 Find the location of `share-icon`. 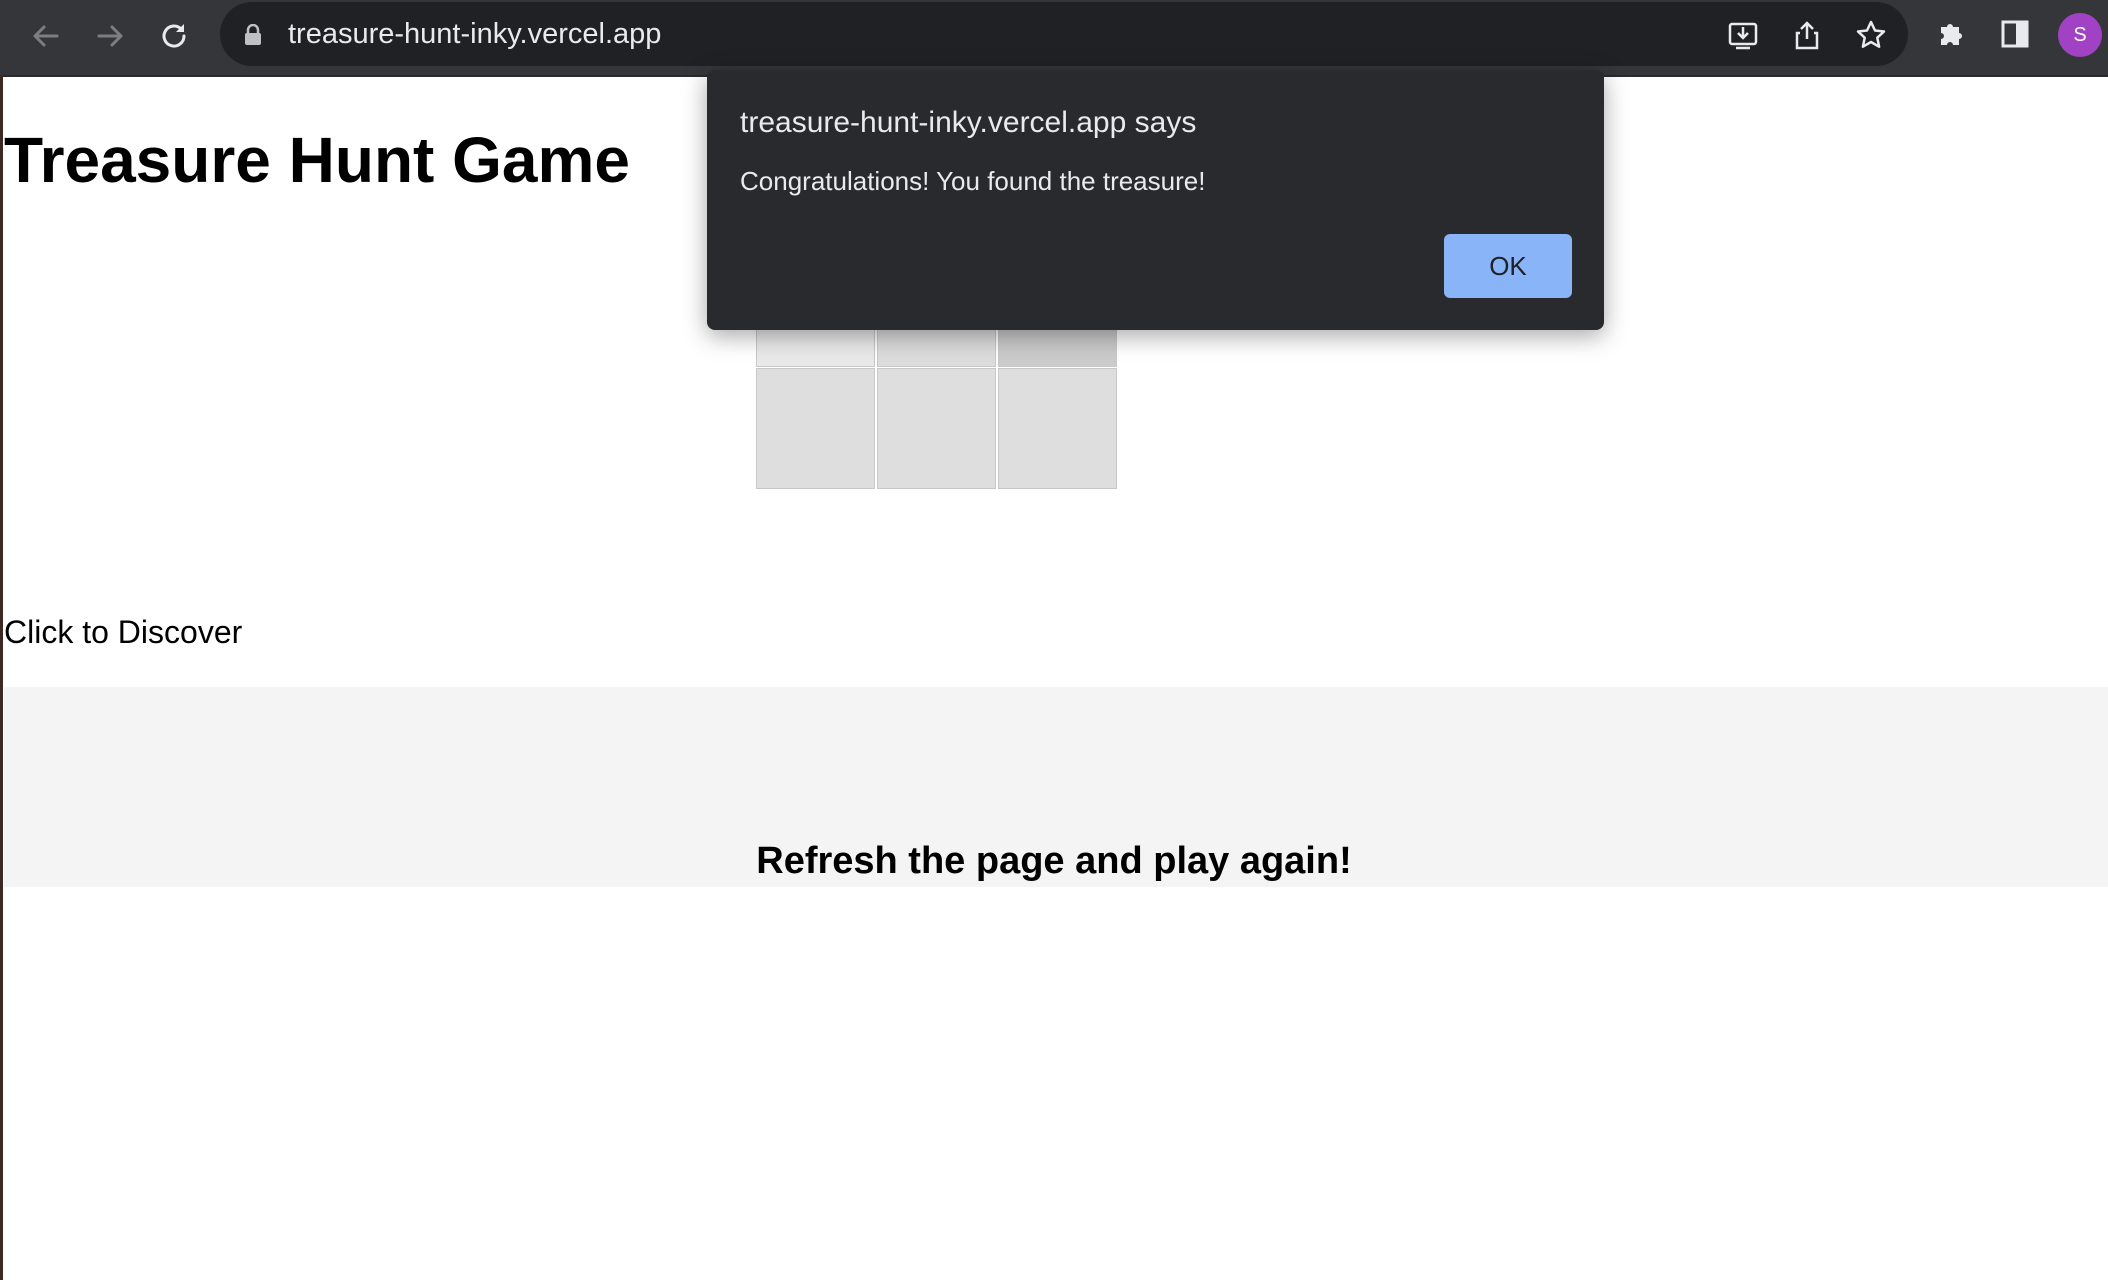

share-icon is located at coordinates (1807, 35).